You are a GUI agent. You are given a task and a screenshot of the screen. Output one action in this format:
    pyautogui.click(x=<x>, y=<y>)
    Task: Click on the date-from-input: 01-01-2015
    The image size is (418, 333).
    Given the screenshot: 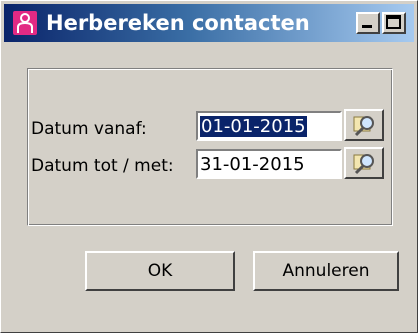 What is the action you would take?
    pyautogui.click(x=269, y=126)
    